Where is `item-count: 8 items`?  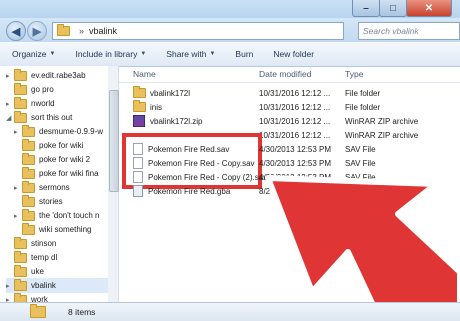
item-count: 8 items is located at coordinates (82, 312).